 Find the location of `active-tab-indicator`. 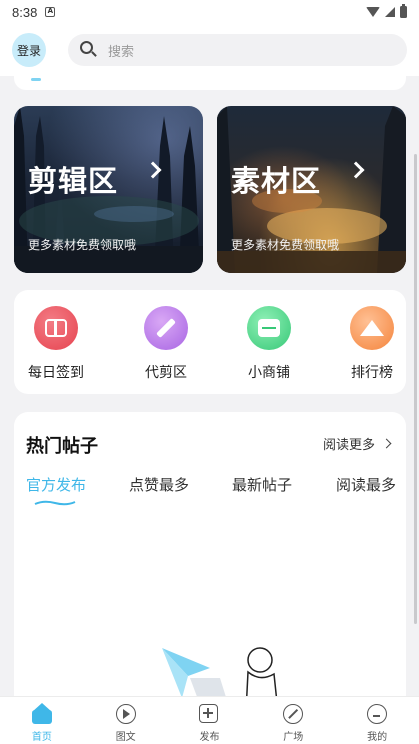

active-tab-indicator is located at coordinates (55, 503).